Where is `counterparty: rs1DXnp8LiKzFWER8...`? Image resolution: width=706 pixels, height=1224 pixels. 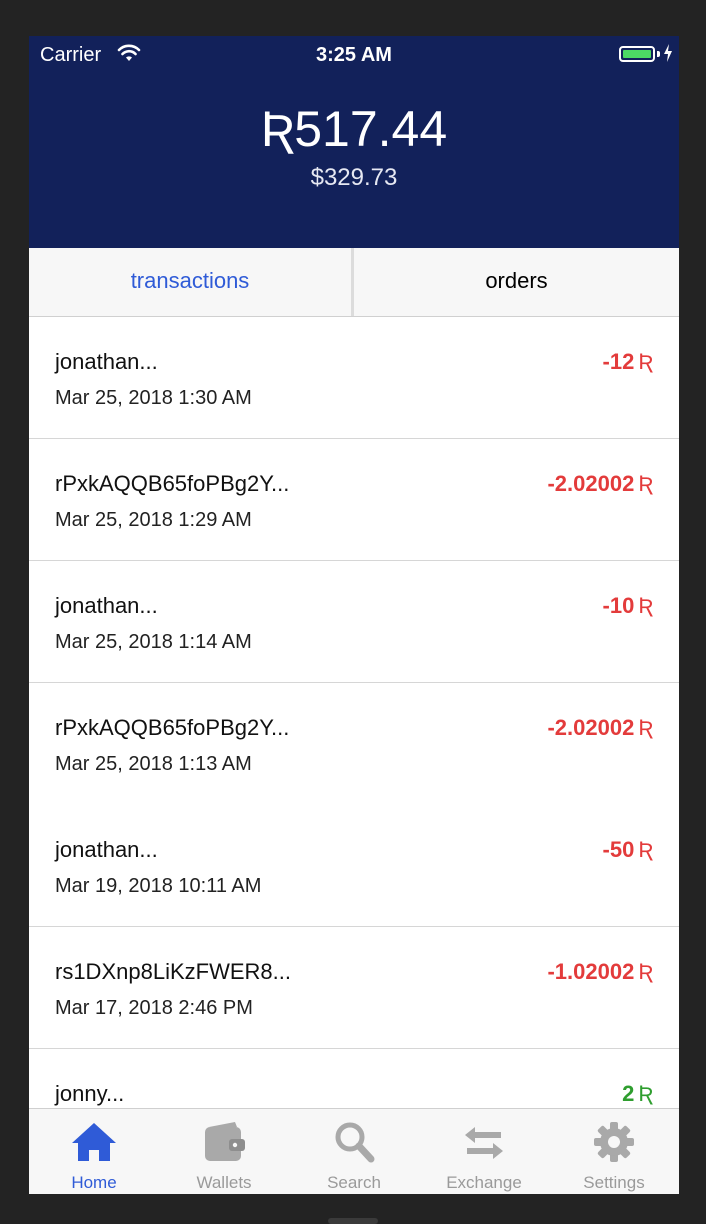 counterparty: rs1DXnp8LiKzFWER8... is located at coordinates (173, 971).